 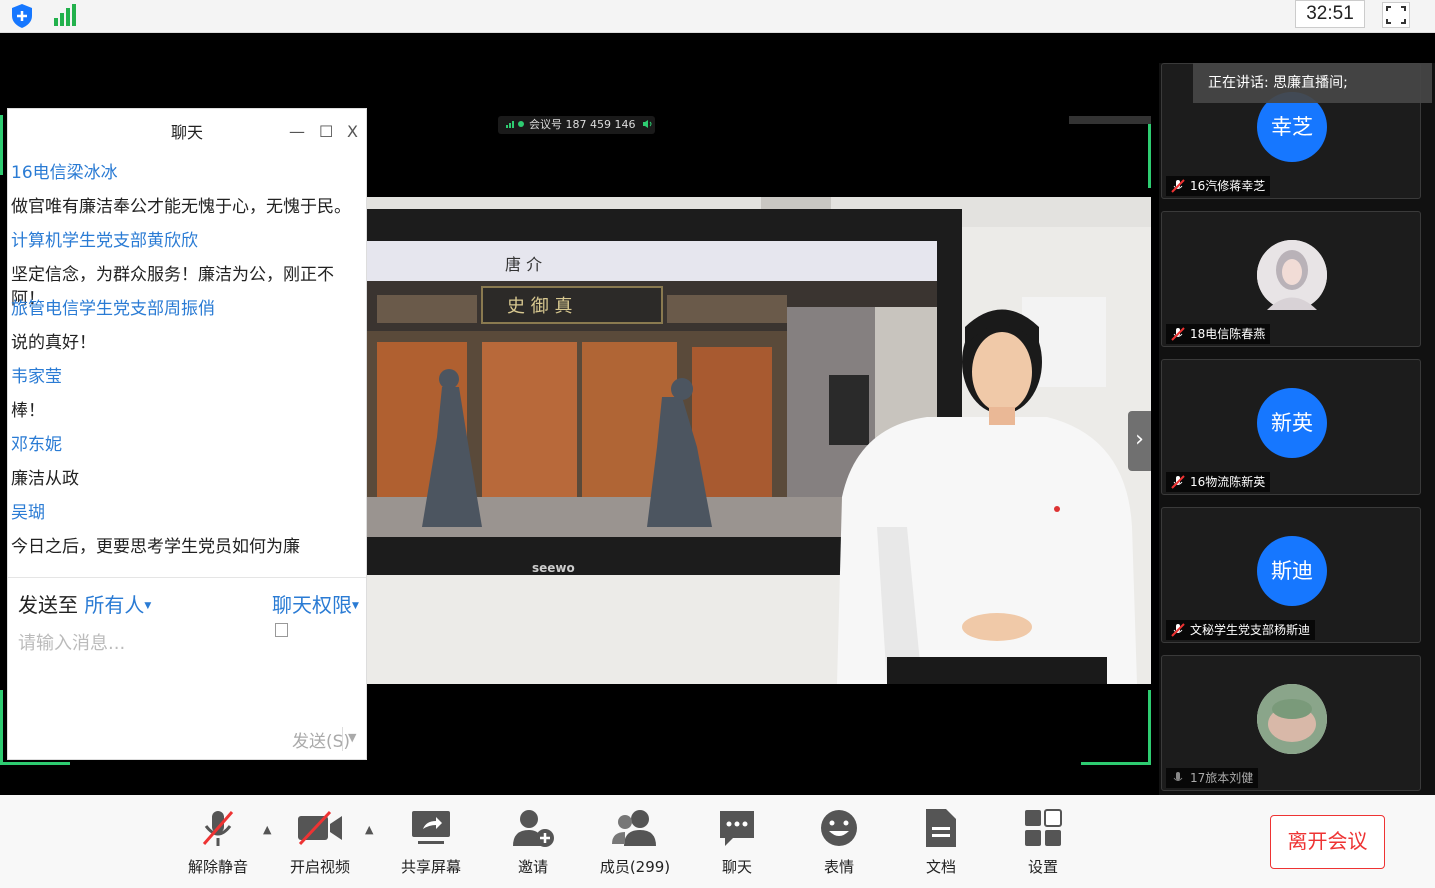 What do you see at coordinates (22, 16) in the screenshot?
I see `security-shield-icon` at bounding box center [22, 16].